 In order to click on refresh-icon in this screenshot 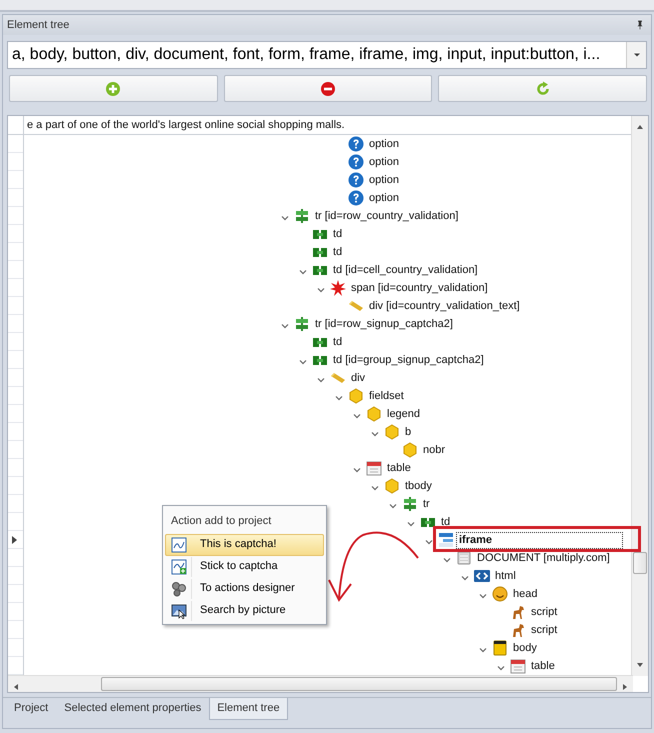, I will do `click(542, 88)`.